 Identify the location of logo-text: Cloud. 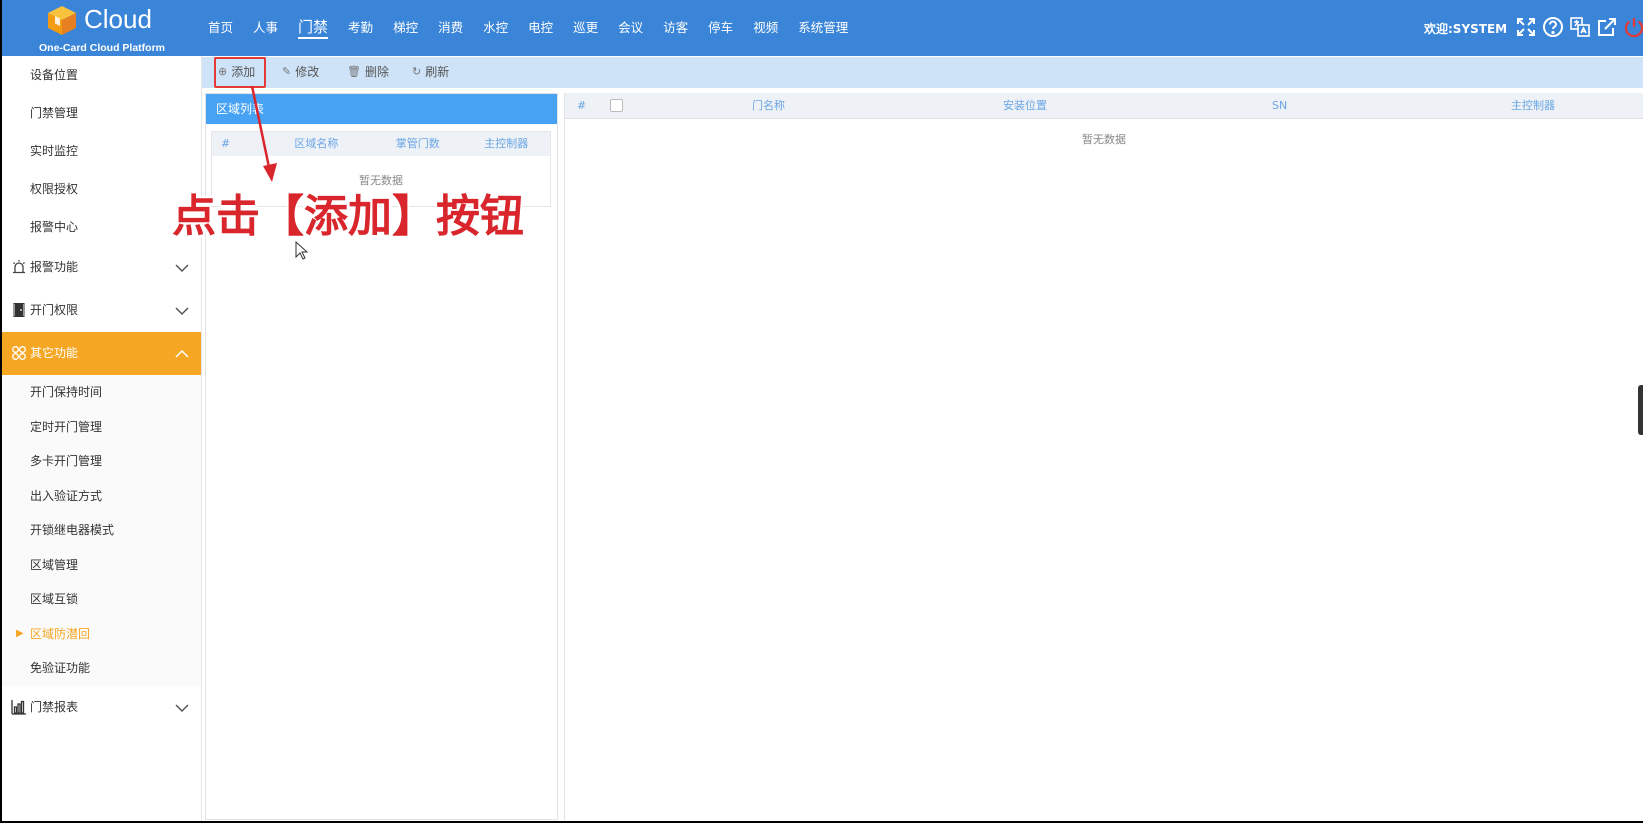
(118, 19).